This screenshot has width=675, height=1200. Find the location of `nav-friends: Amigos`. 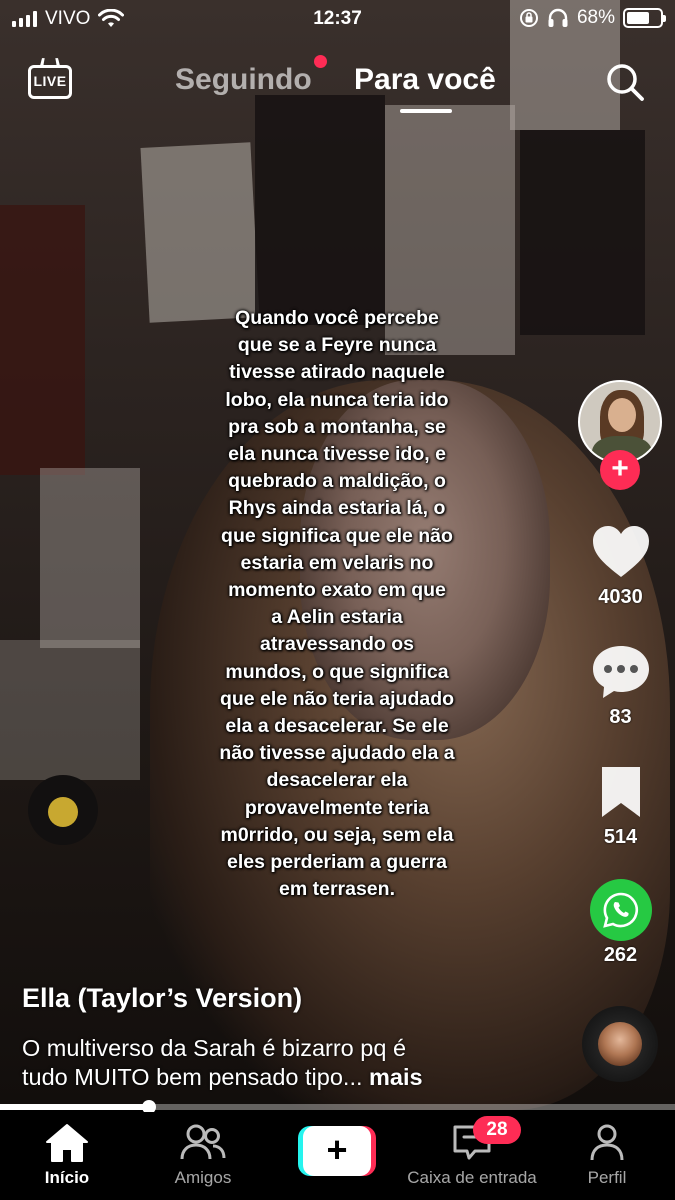

nav-friends: Amigos is located at coordinates (203, 1155).